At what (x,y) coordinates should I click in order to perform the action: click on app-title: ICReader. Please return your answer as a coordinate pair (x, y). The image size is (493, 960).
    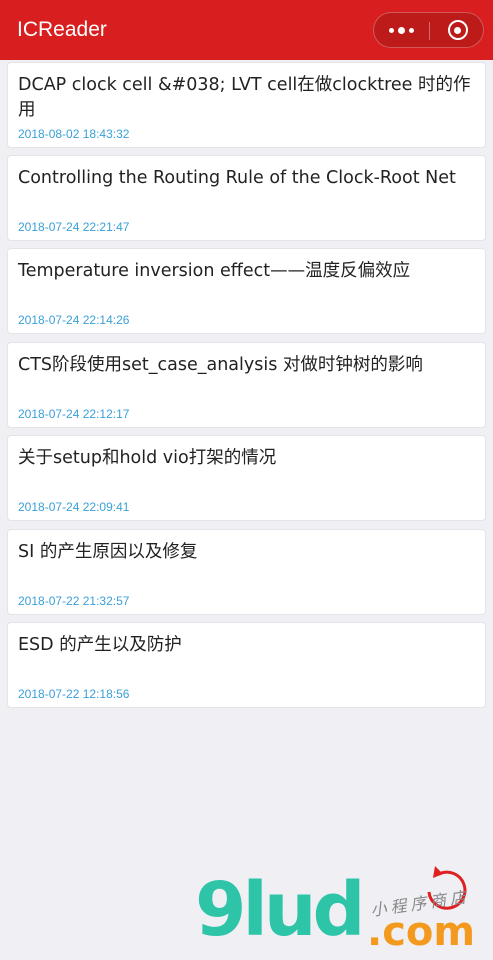
    Looking at the image, I should click on (62, 29).